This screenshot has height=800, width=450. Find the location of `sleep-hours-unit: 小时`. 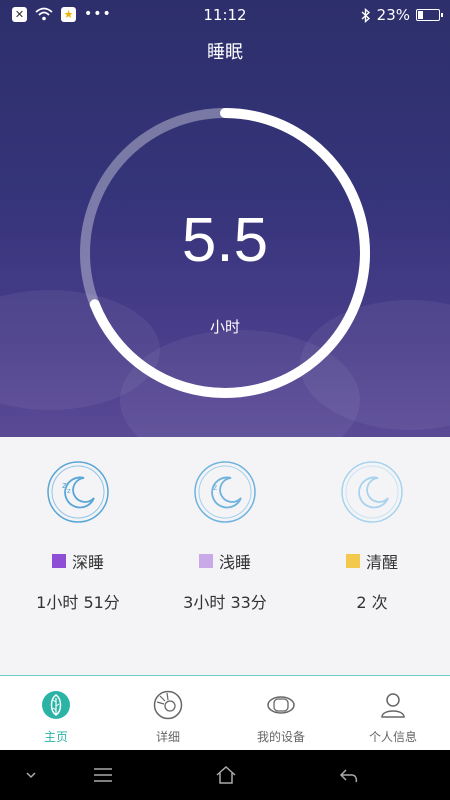

sleep-hours-unit: 小时 is located at coordinates (224, 327).